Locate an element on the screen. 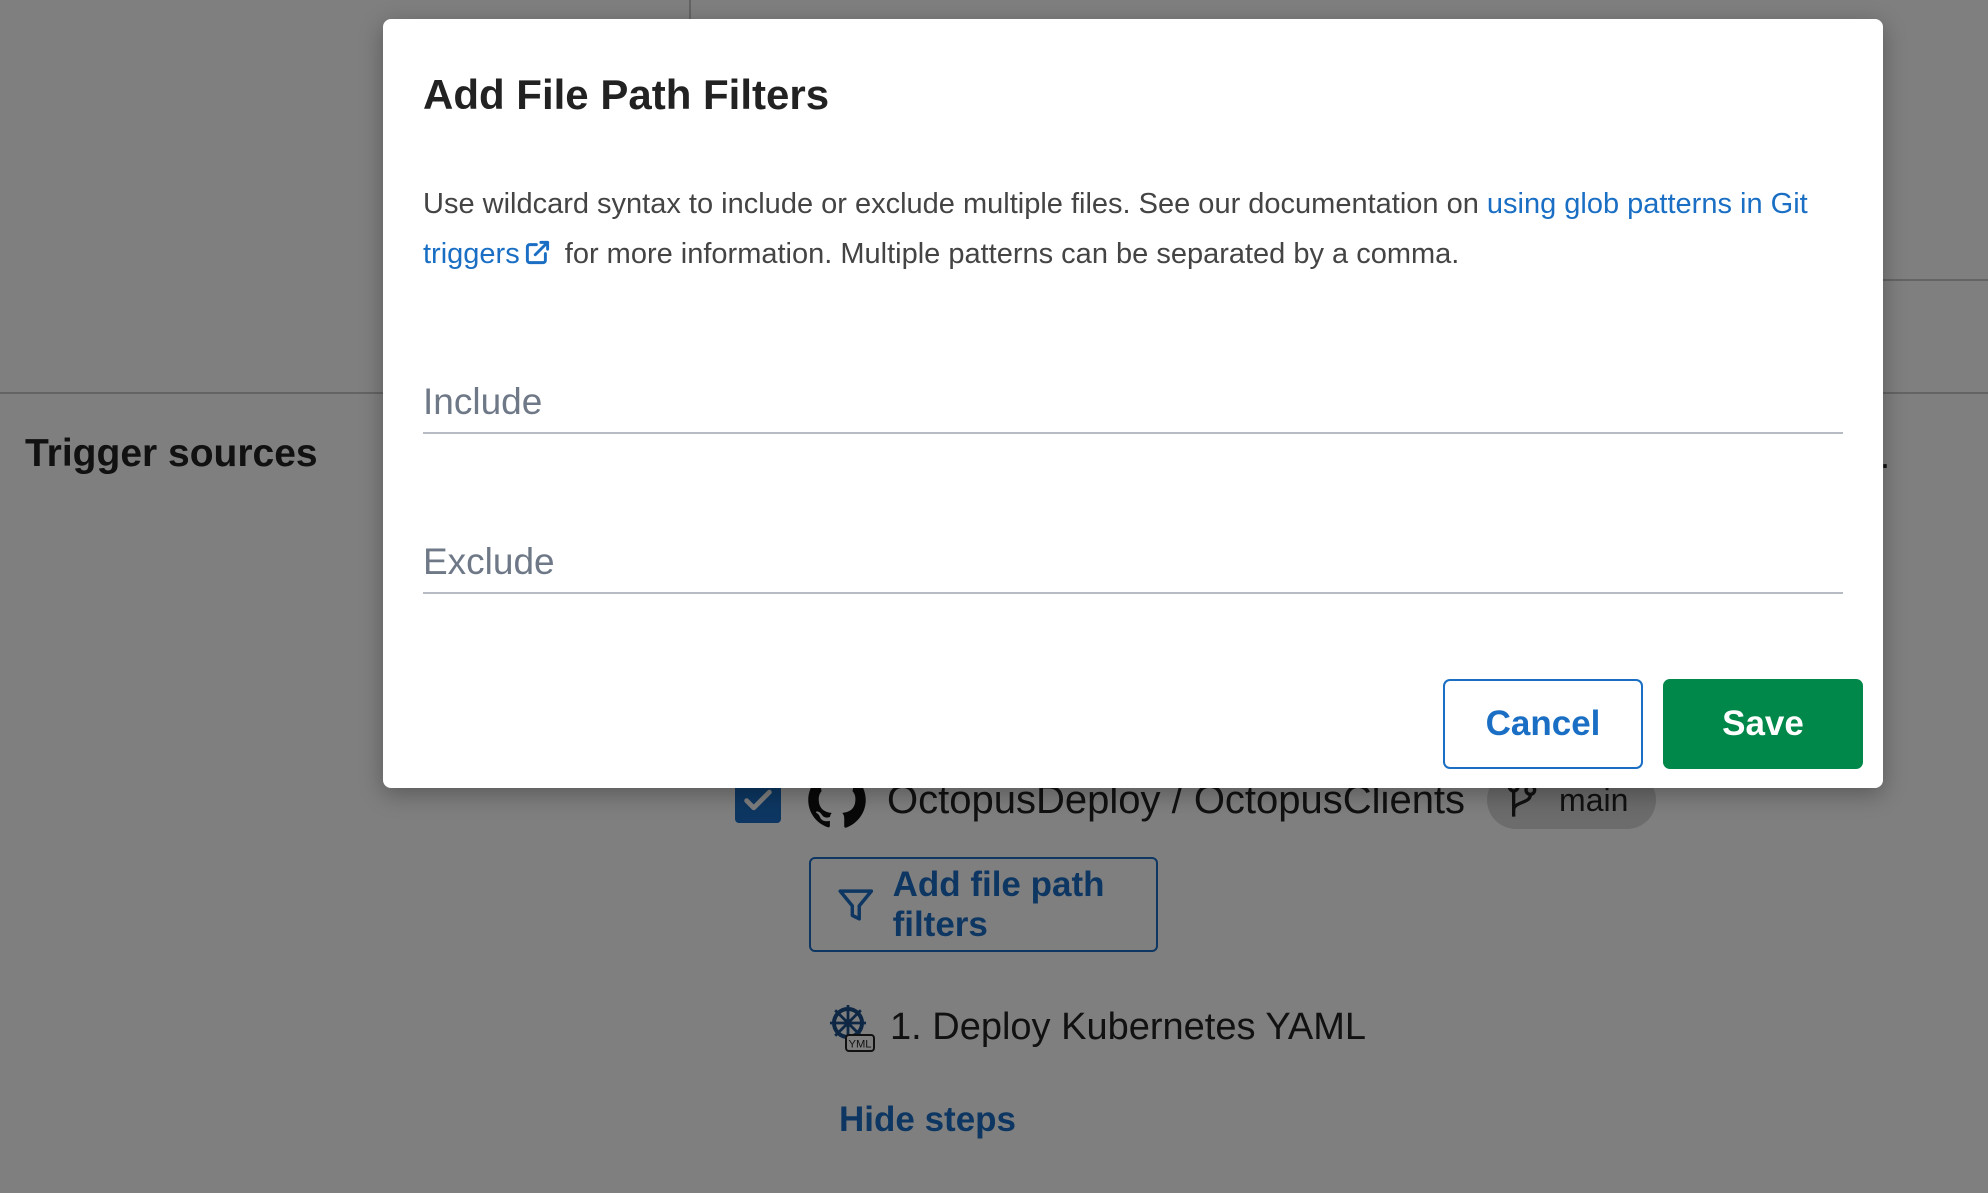 This screenshot has width=1988, height=1193. exclude-input is located at coordinates (1133, 552).